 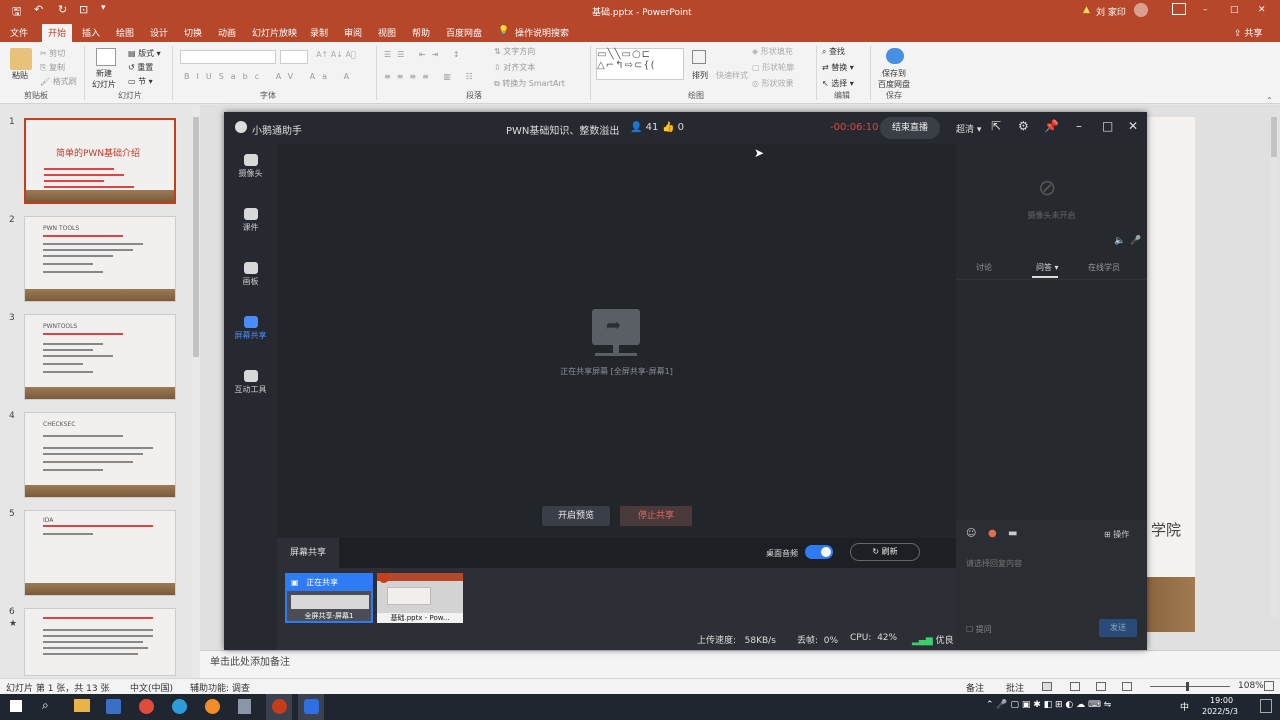 I want to click on save-to-baidu-button: 保存到 百度网盘, so click(x=894, y=79).